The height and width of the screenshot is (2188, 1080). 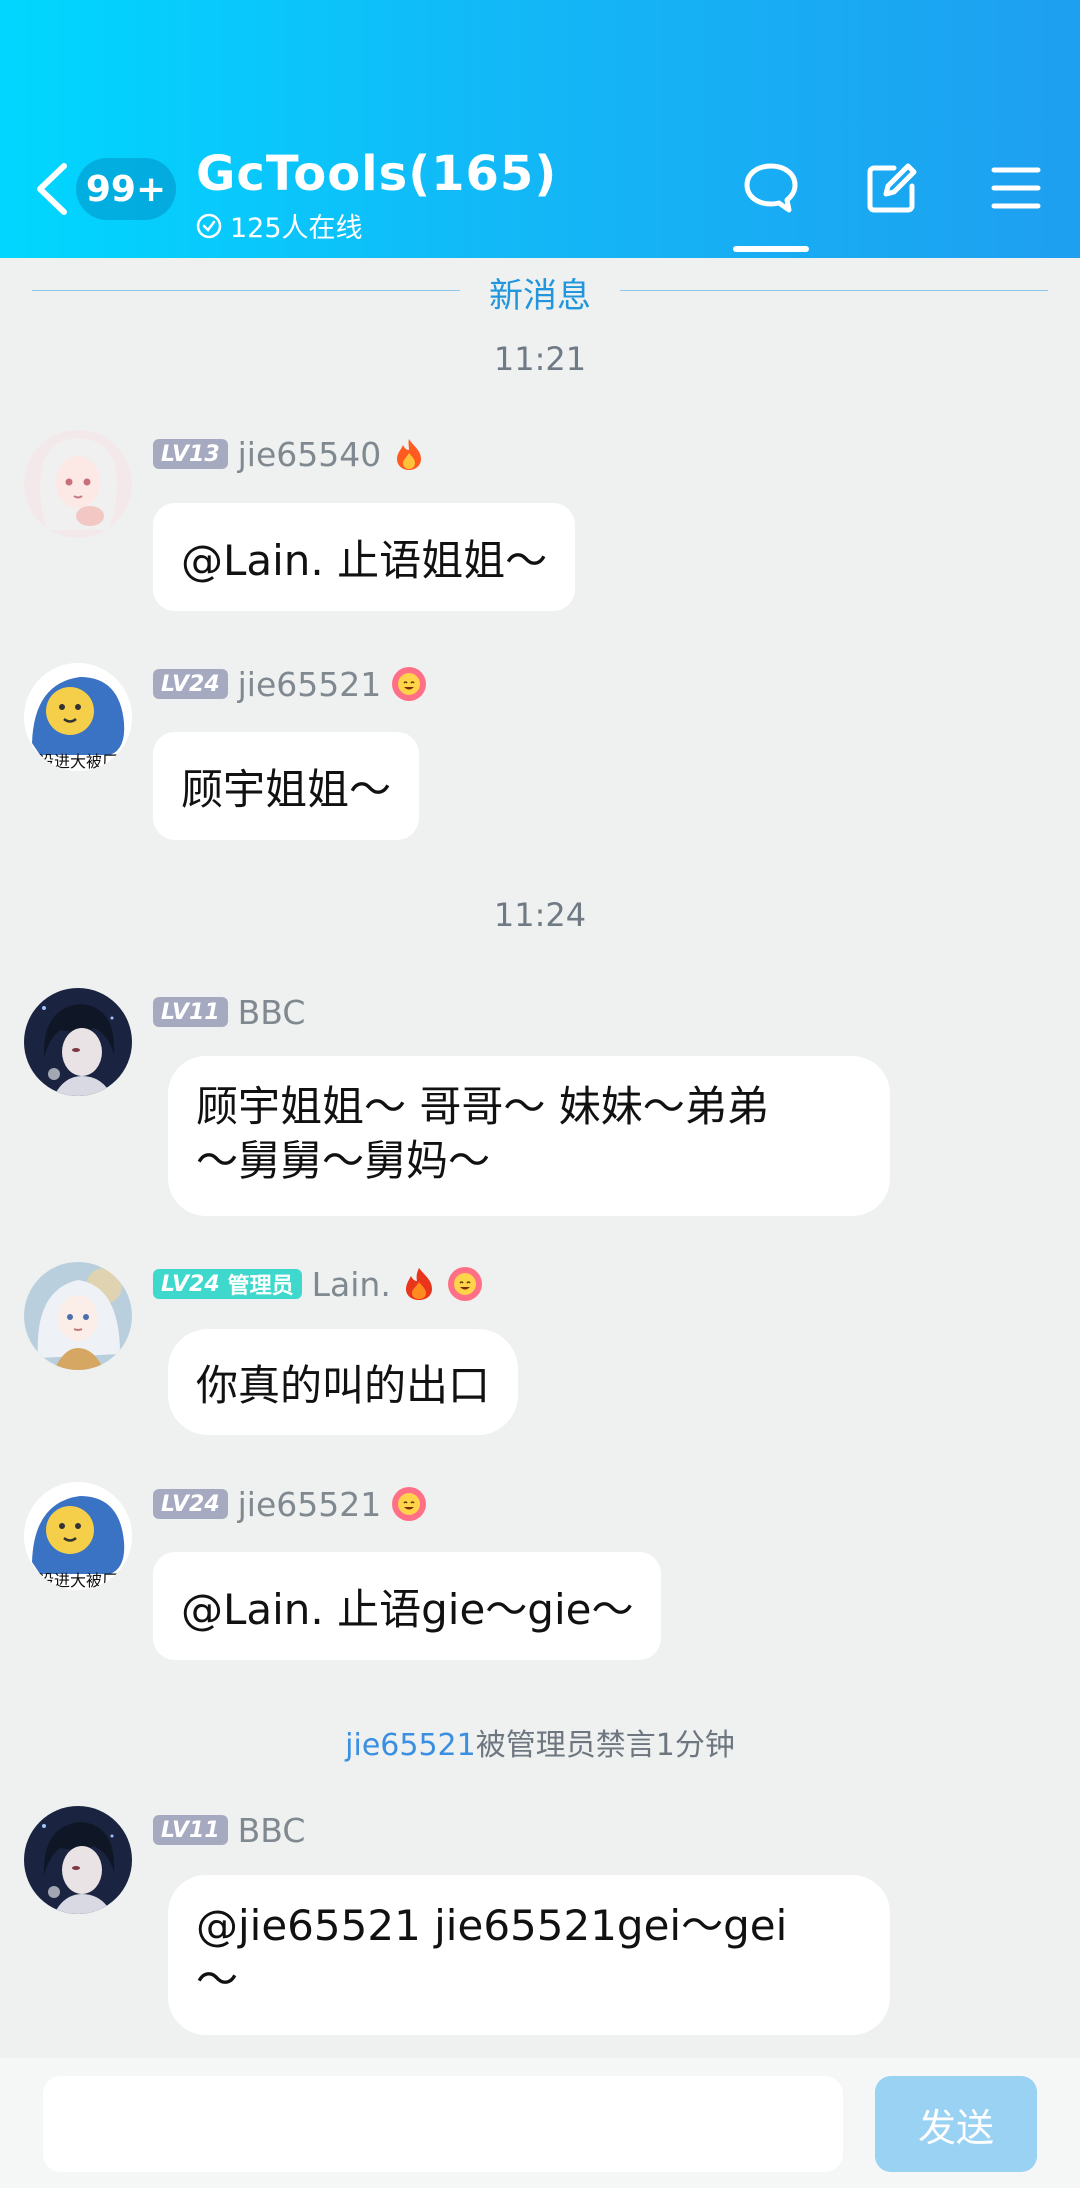 What do you see at coordinates (407, 1606) in the screenshot?
I see `message-bubble: @Lain. 止语gie～gie～` at bounding box center [407, 1606].